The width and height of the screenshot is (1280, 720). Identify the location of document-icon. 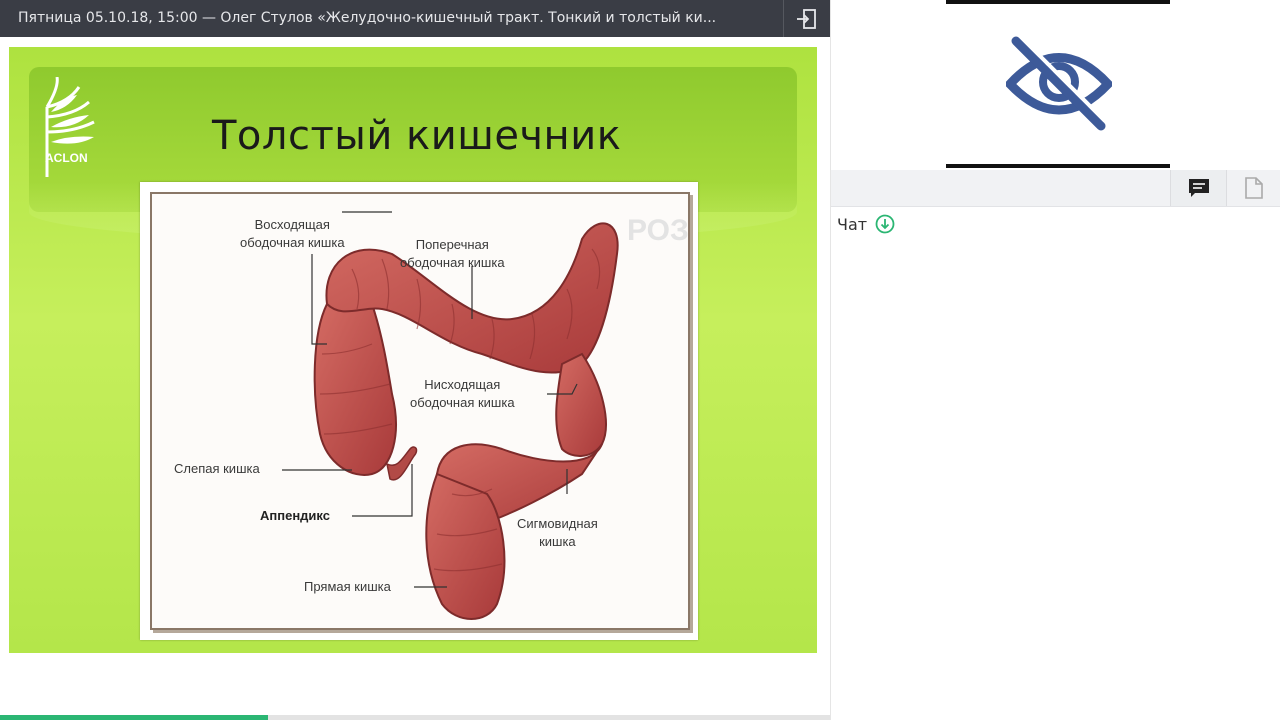
(1253, 188).